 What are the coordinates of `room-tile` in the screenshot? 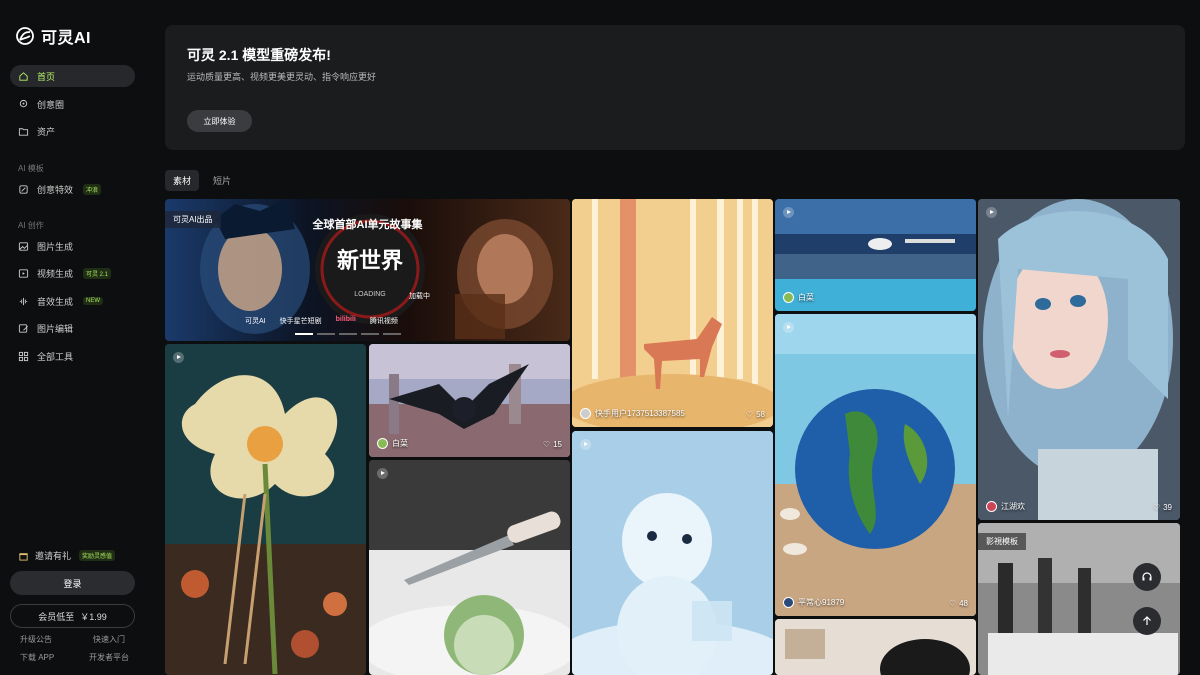 It's located at (875, 647).